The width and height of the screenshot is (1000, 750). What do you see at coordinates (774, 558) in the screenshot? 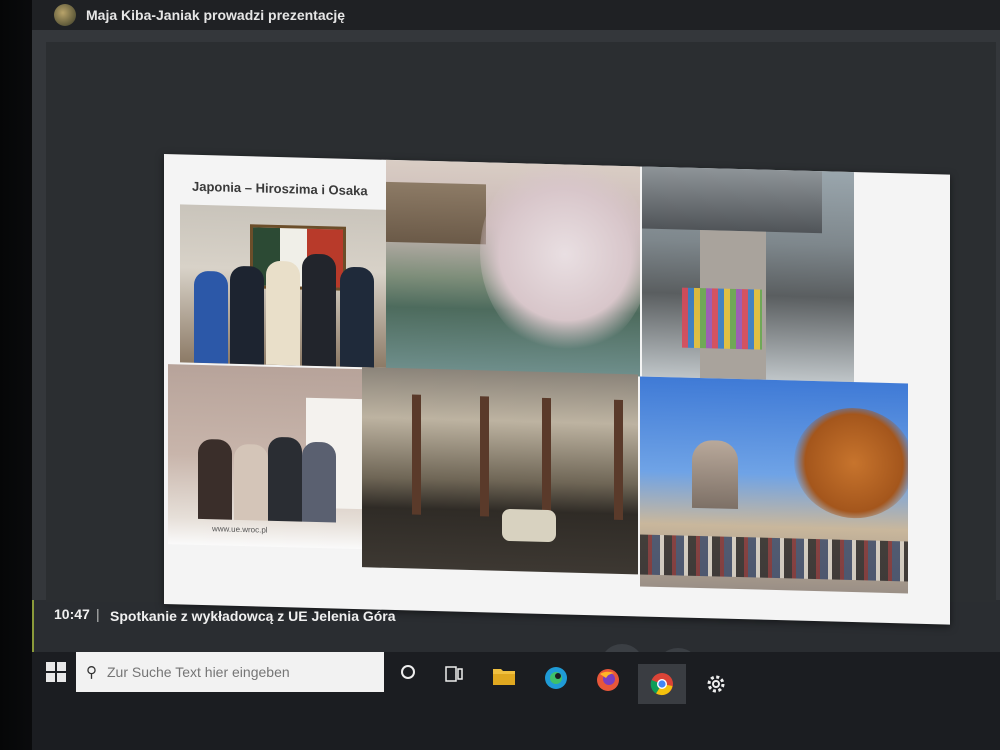
I see `visitors-crowd` at bounding box center [774, 558].